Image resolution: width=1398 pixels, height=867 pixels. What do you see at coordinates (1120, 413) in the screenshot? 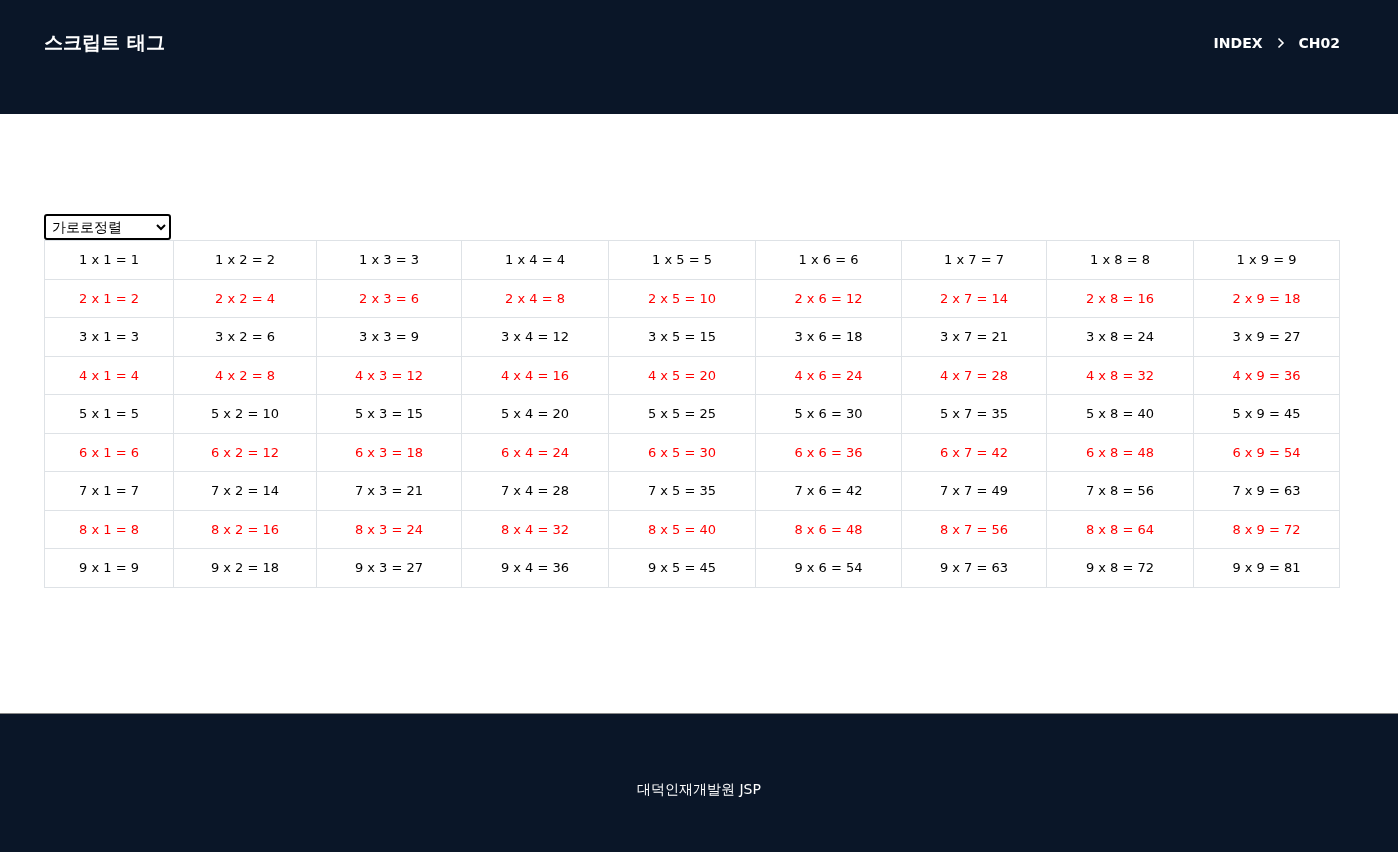
I see `table-cell: 5 x 8 = 40` at bounding box center [1120, 413].